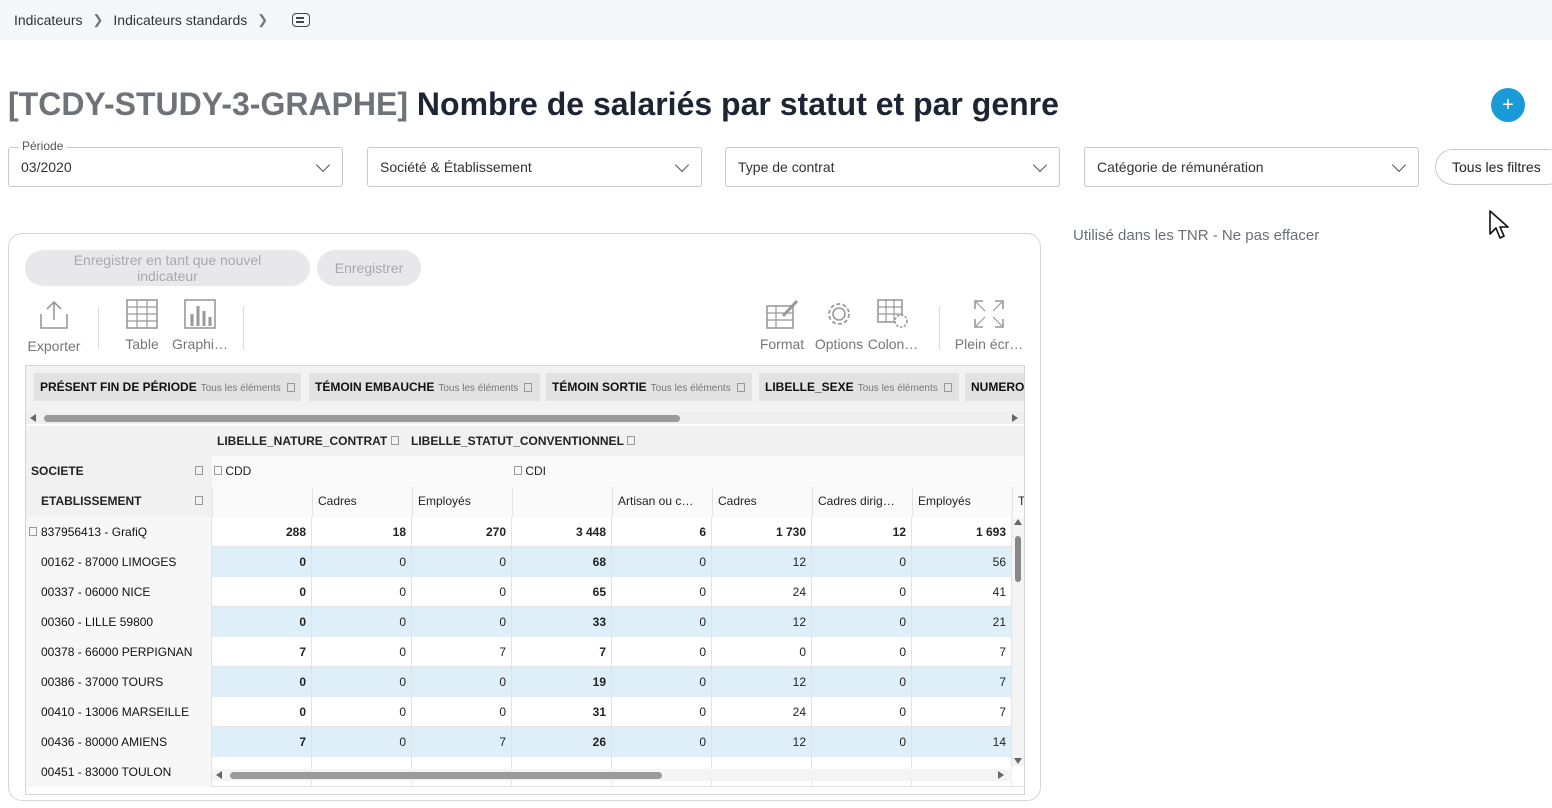  I want to click on grid-horizontal-scrollbar, so click(612, 775).